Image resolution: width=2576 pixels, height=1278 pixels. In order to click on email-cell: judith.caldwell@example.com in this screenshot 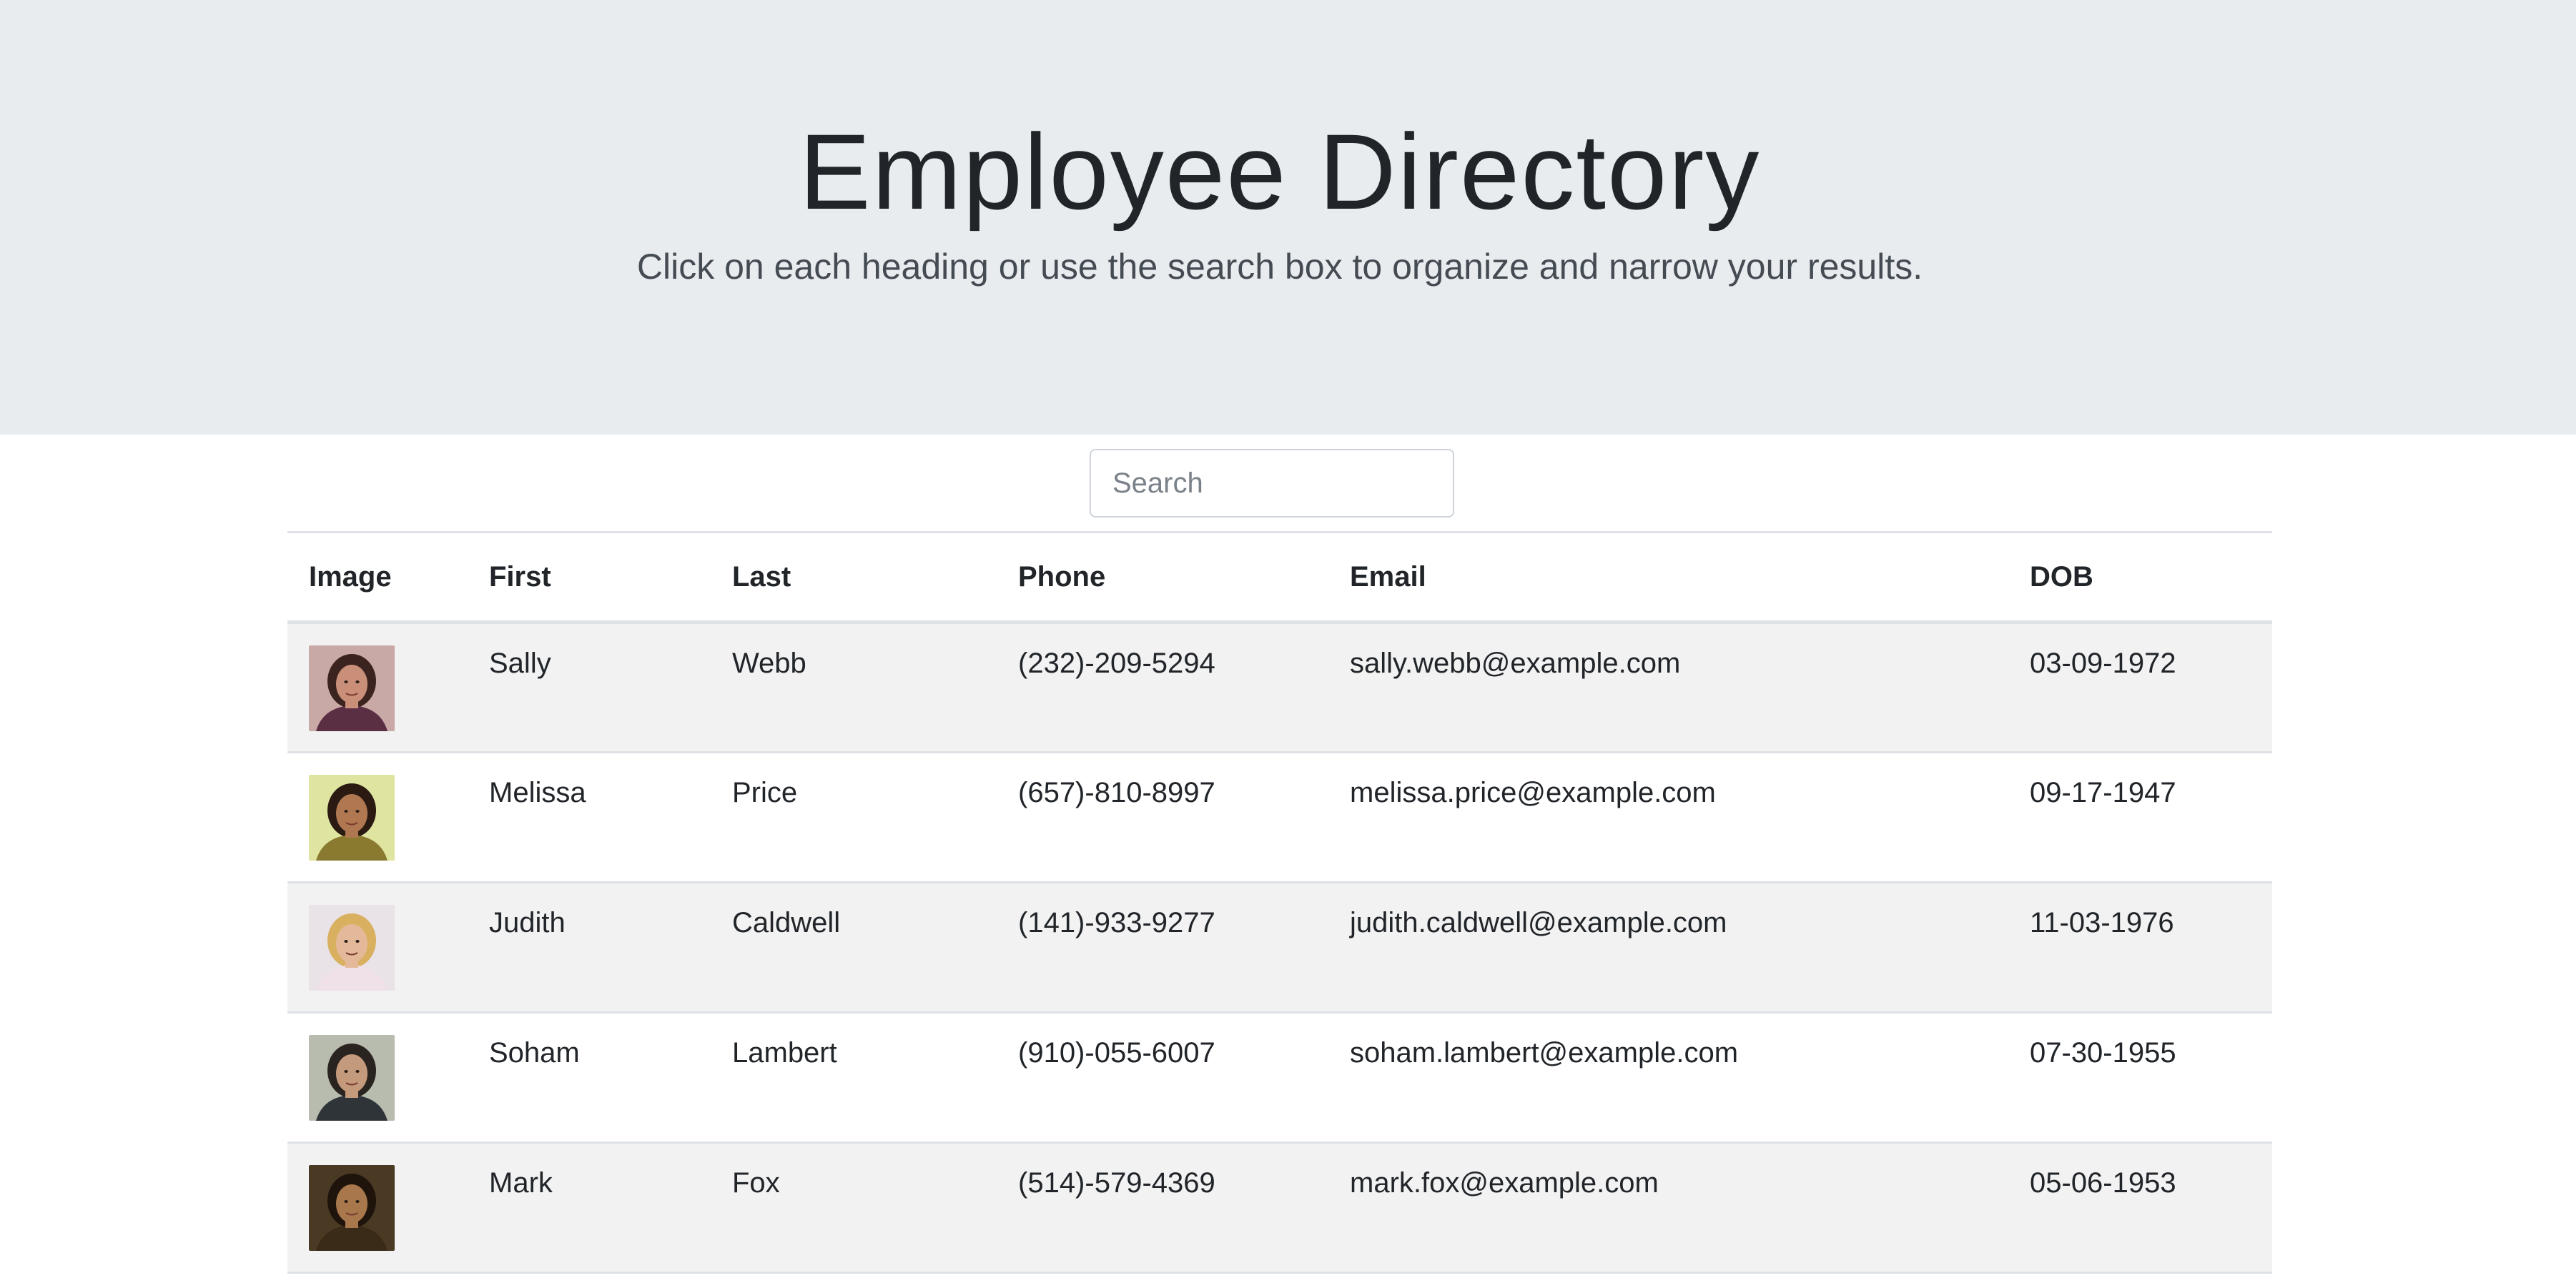, I will do `click(1538, 922)`.